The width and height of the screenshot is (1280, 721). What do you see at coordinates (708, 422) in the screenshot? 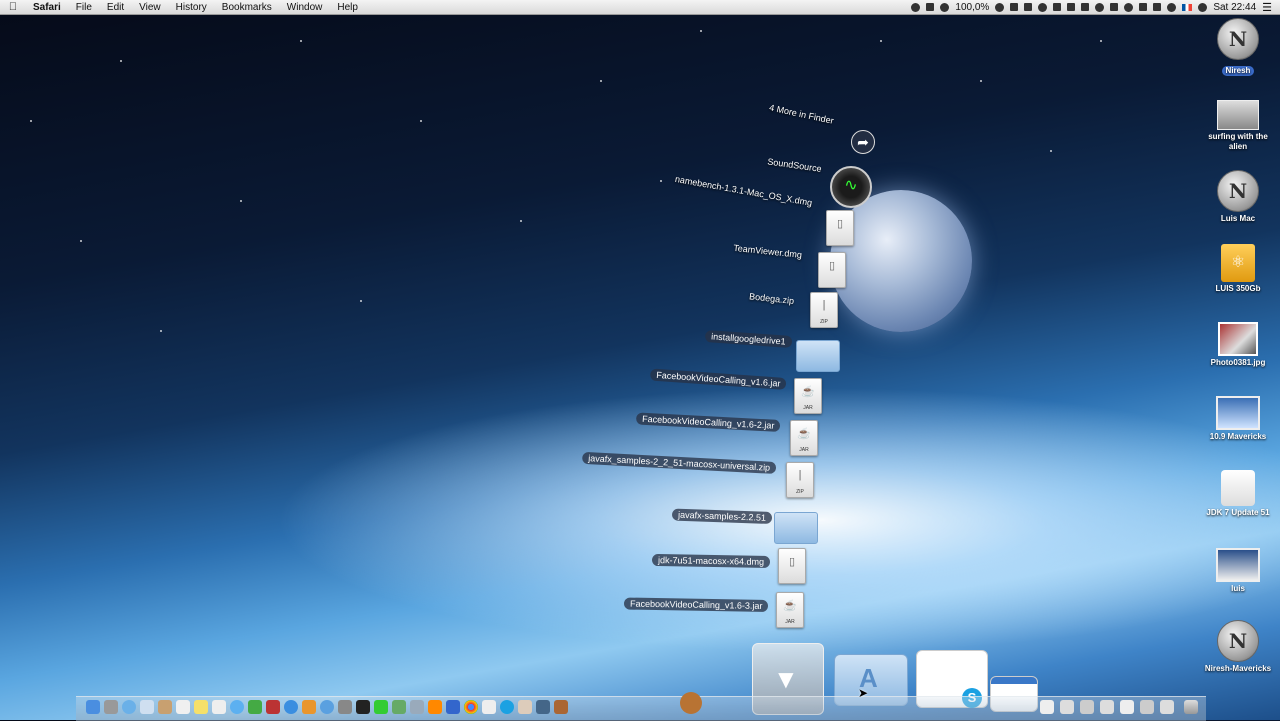
I see `stack-label: FacebookVideoCalling_v1.6-2.jar` at bounding box center [708, 422].